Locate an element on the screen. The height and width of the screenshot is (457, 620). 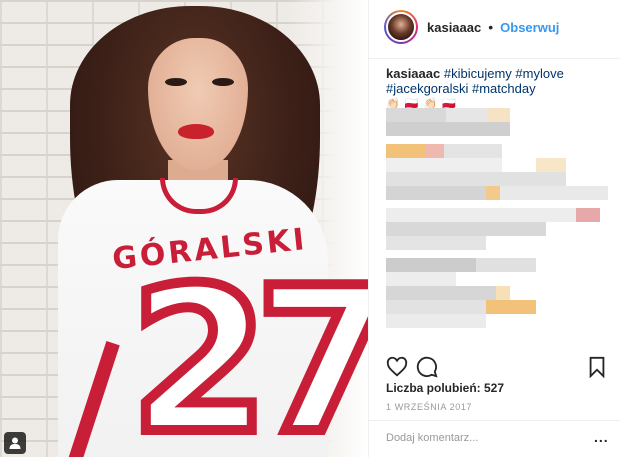
hashtag-link: #jacekgoralski is located at coordinates (427, 88).